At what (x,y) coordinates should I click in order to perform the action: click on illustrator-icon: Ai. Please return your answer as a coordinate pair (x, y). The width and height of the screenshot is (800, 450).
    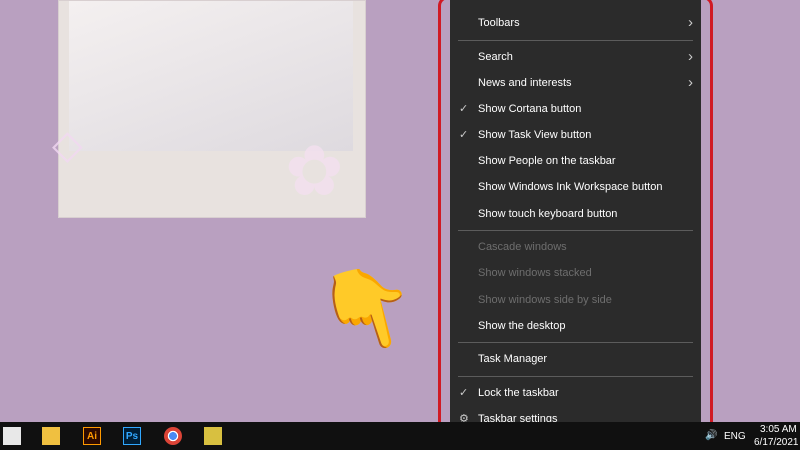
    Looking at the image, I should click on (92, 436).